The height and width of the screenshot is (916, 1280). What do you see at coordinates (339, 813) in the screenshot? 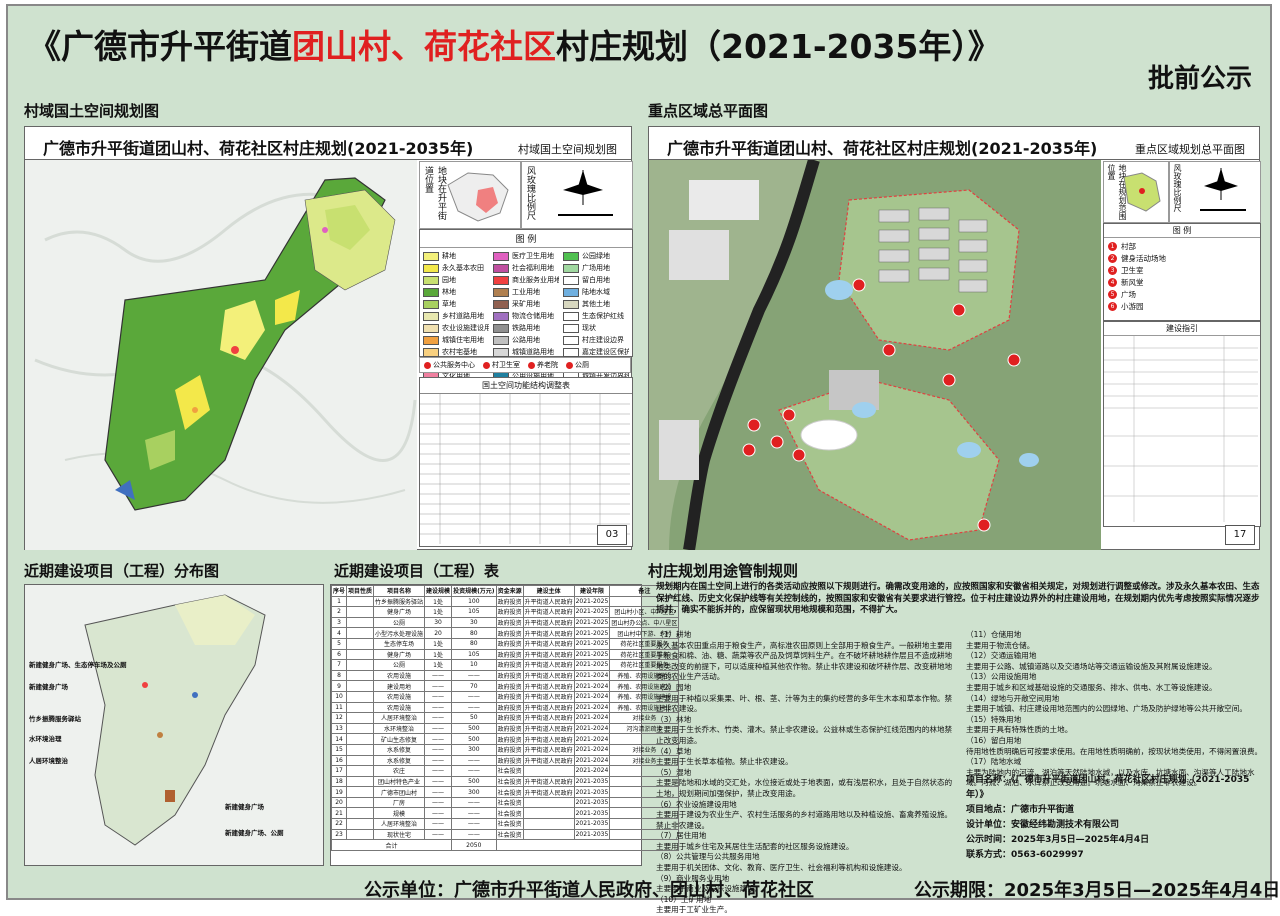
I see `table-cell: 21` at bounding box center [339, 813].